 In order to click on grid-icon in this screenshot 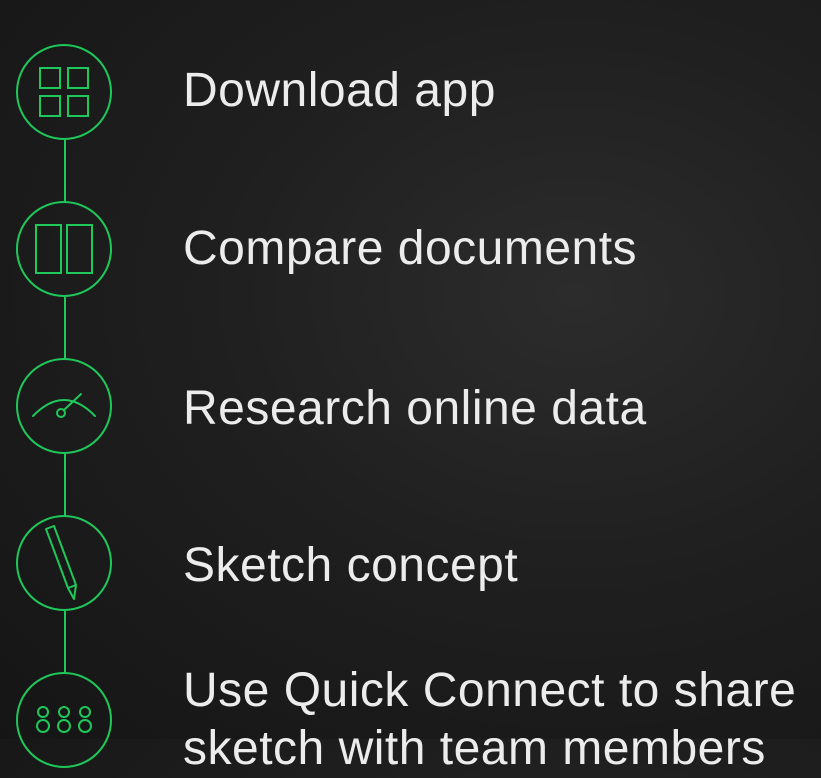, I will do `click(64, 92)`.